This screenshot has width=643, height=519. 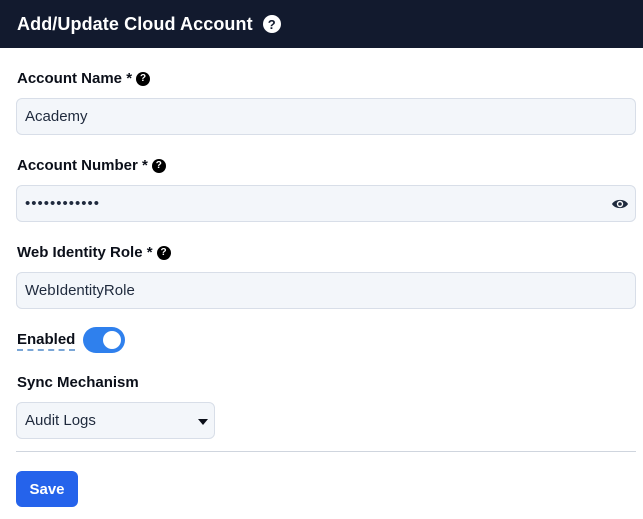 I want to click on account-name-label-text: Account Name *, so click(x=75, y=78).